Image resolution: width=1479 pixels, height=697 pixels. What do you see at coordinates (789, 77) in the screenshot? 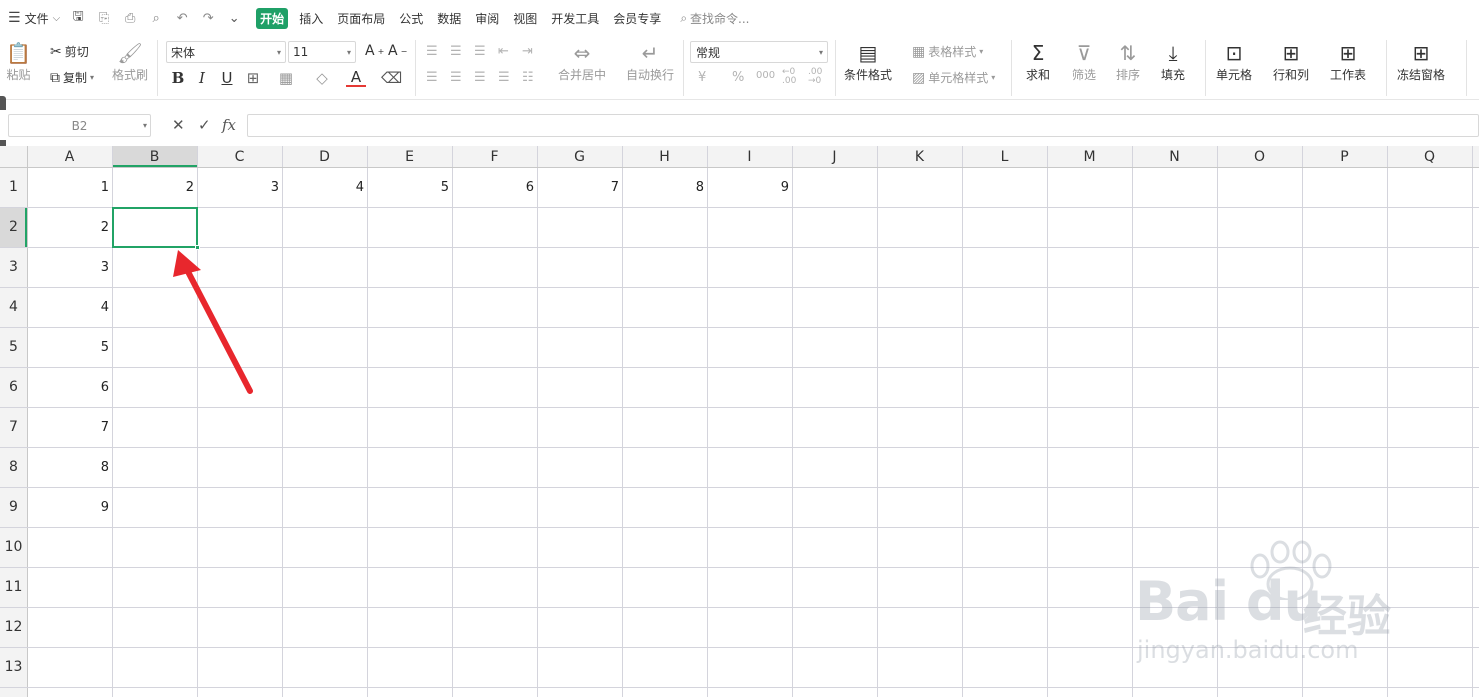
I see `increase-decimal-icon: ←0.00` at bounding box center [789, 77].